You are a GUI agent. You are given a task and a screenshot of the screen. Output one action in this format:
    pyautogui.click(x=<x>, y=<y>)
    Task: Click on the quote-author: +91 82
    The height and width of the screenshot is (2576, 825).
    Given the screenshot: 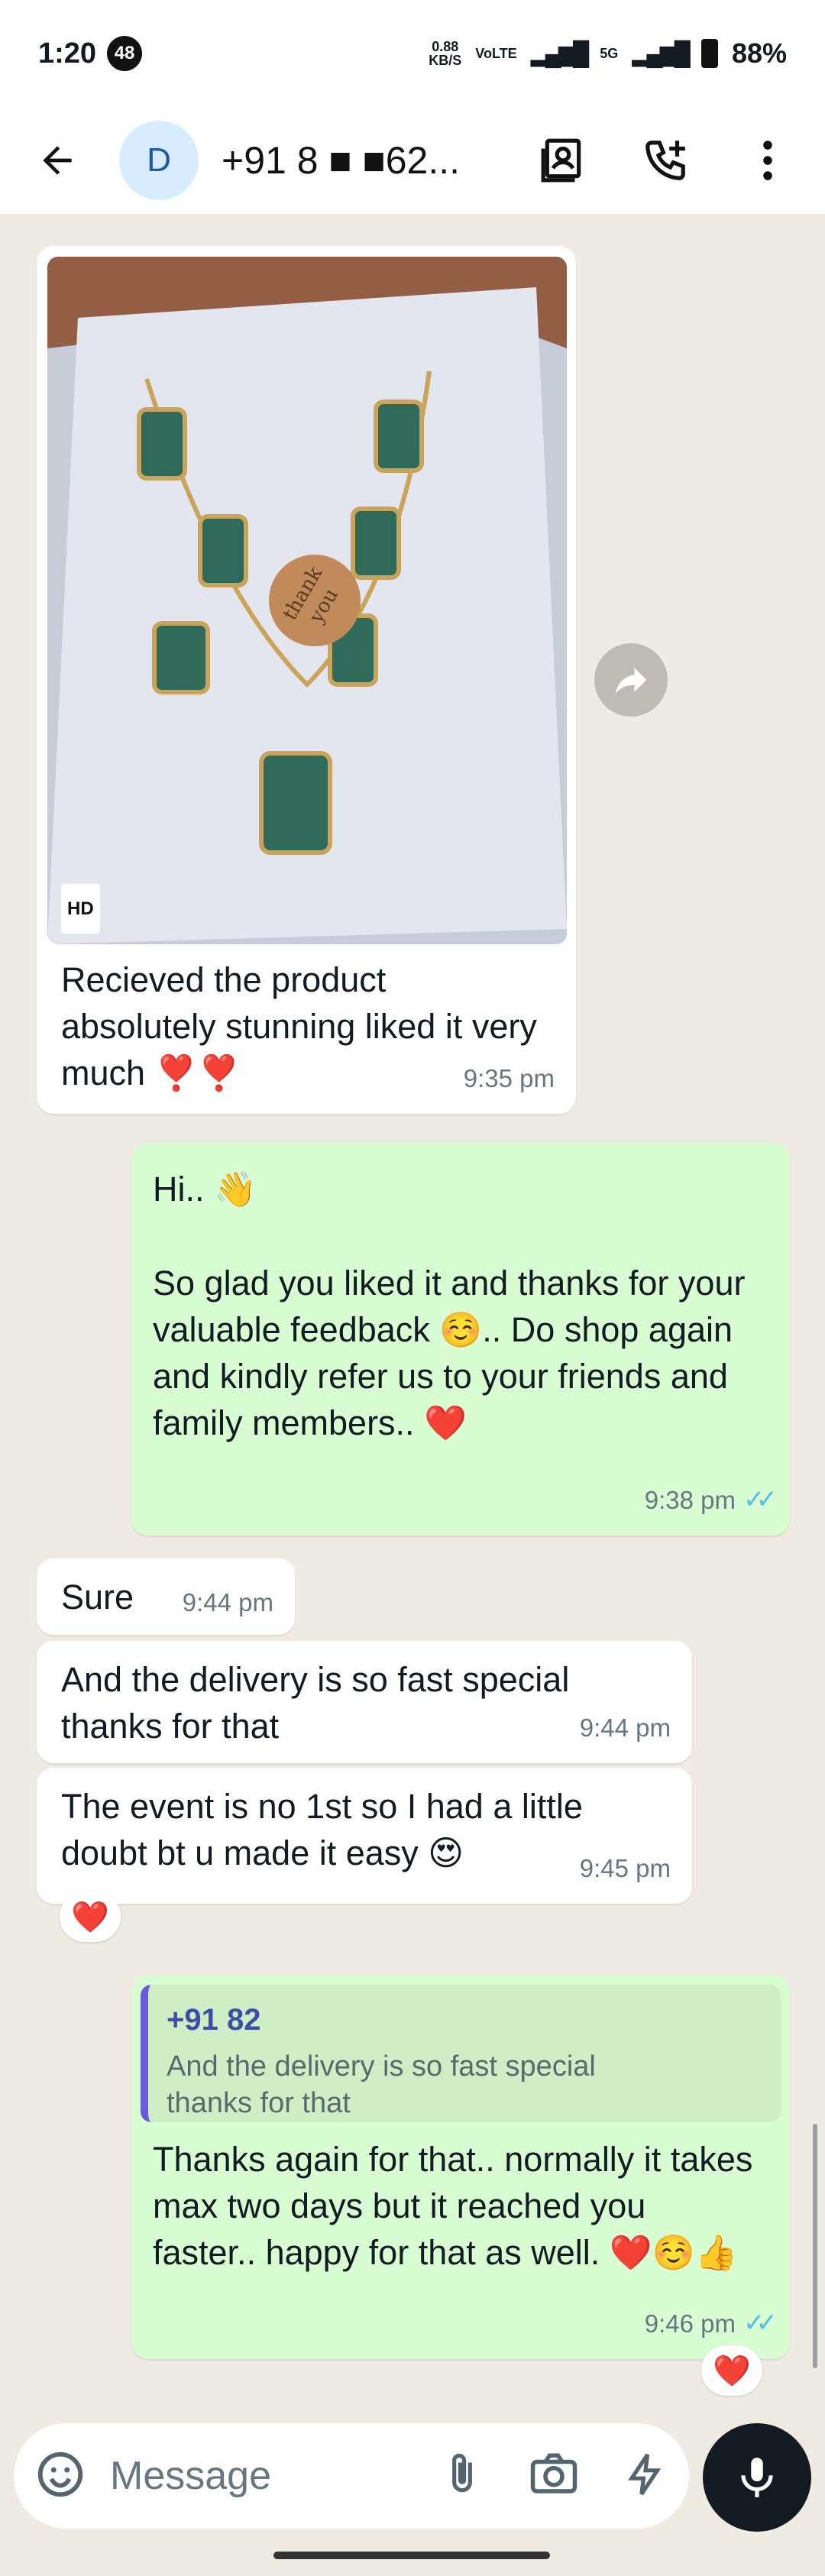 What is the action you would take?
    pyautogui.click(x=214, y=2020)
    